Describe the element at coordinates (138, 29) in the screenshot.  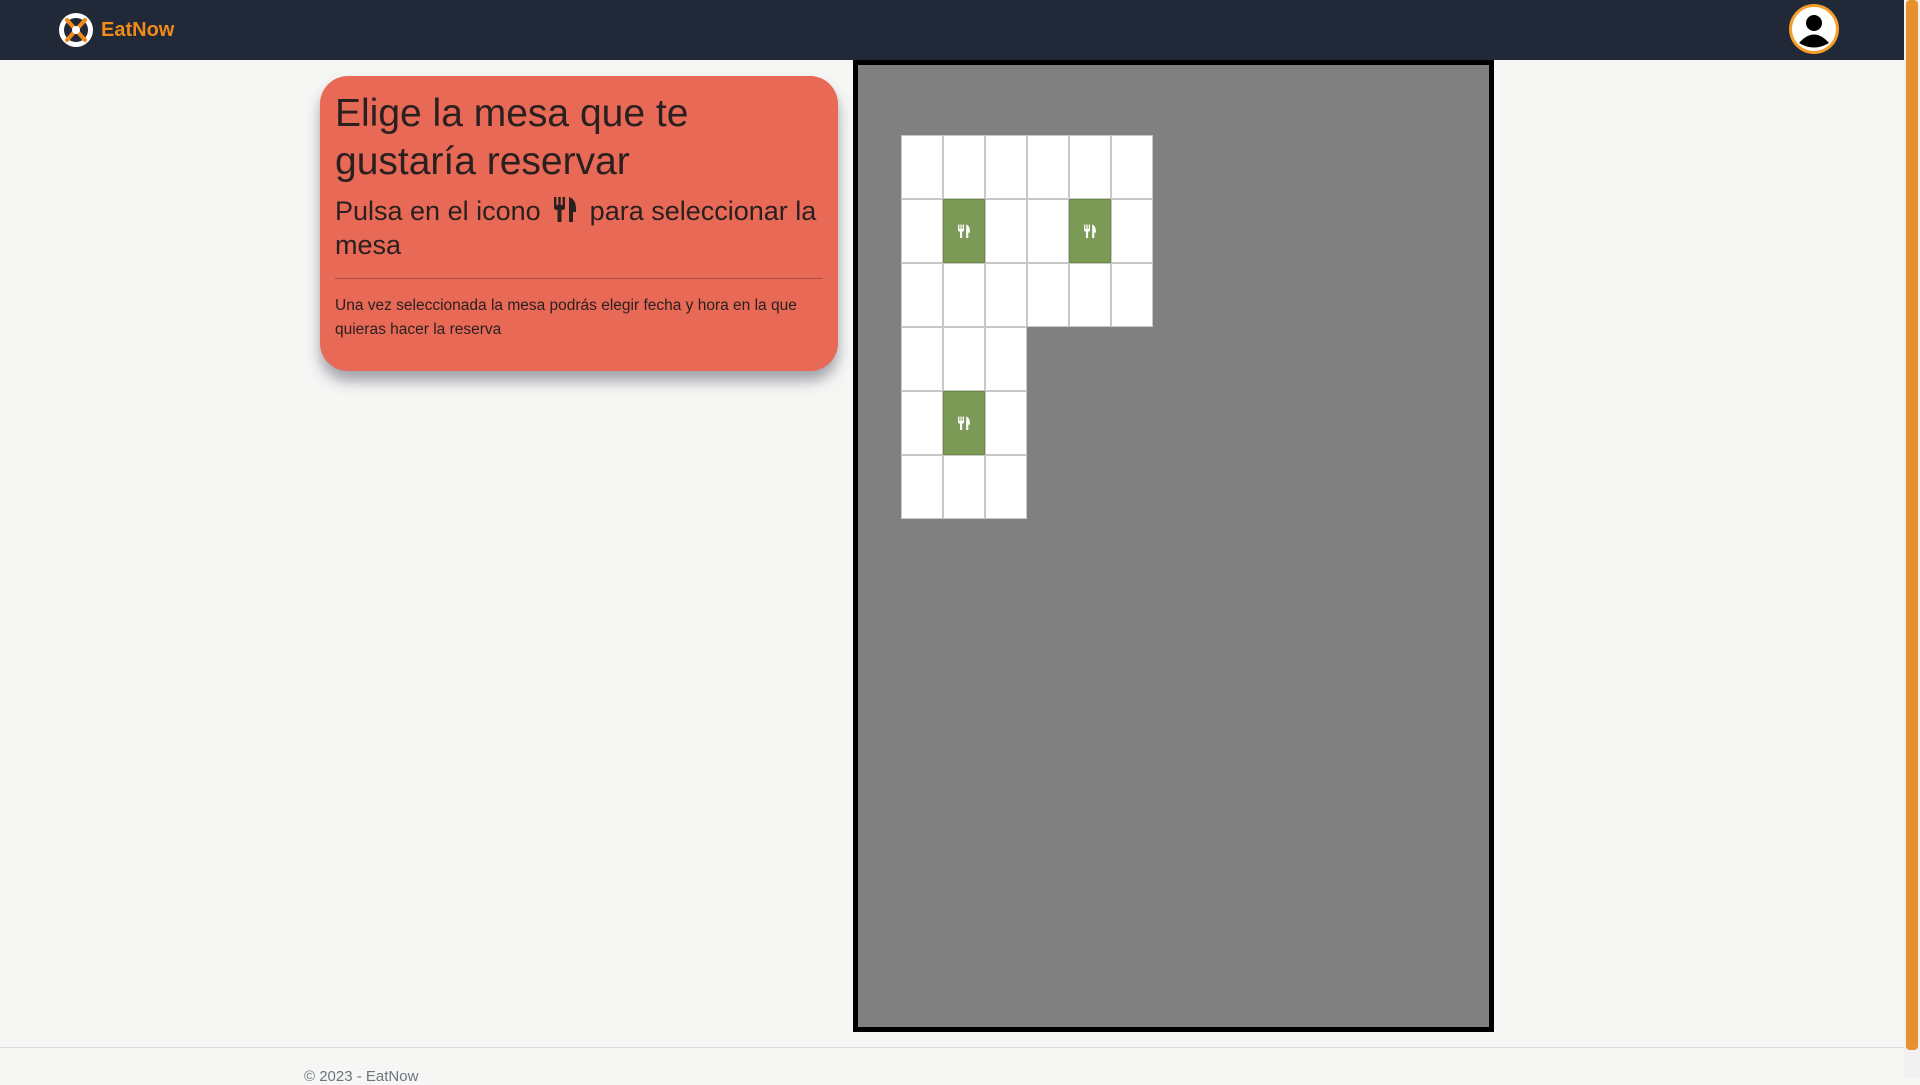
I see `brand-name: EatNow` at that location.